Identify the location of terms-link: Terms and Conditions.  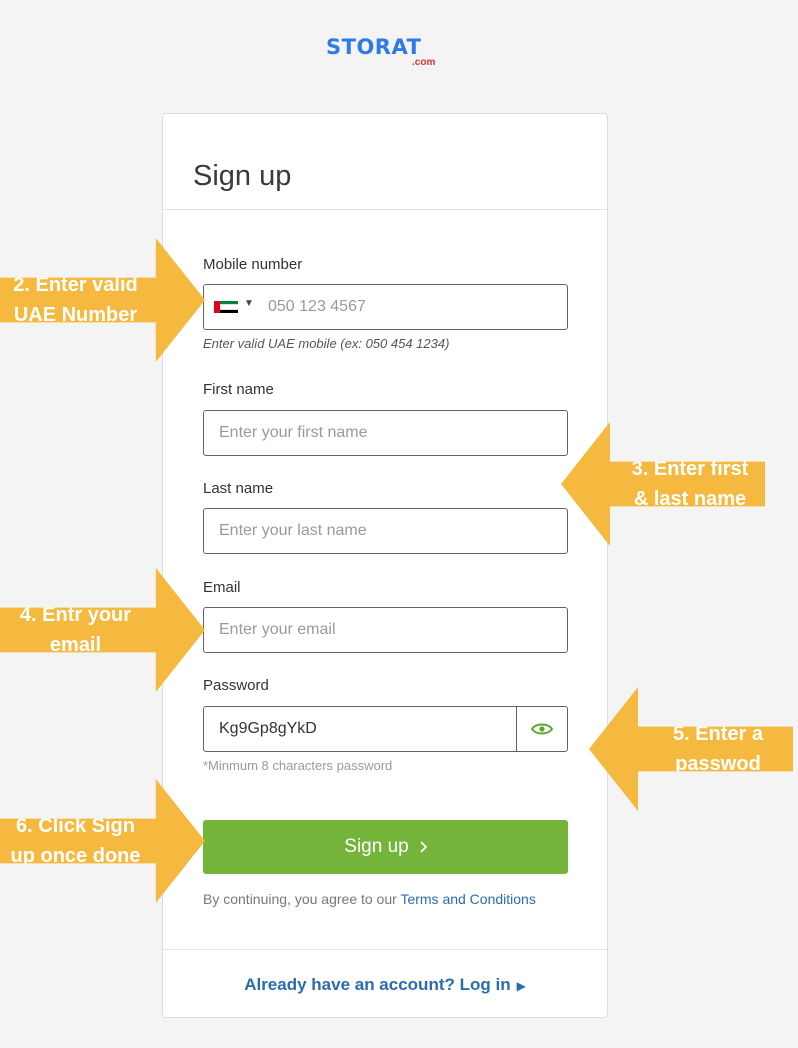
(467, 899).